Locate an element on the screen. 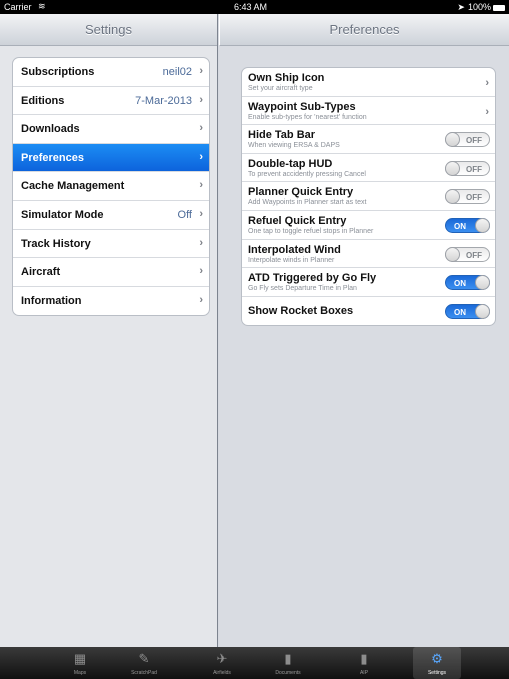 The image size is (509, 679). preferences-navbar: Preferences is located at coordinates (364, 30).